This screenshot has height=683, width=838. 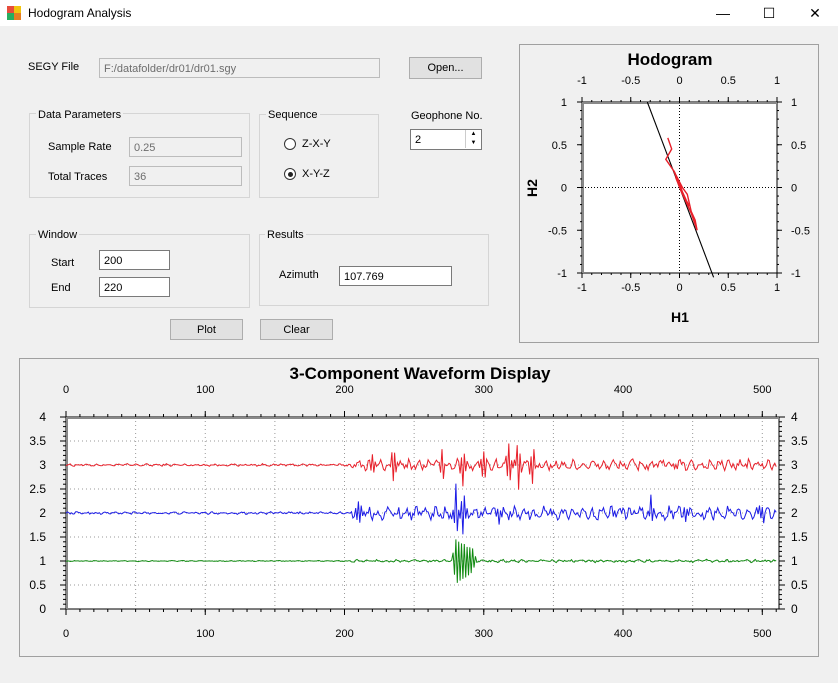 I want to click on data-parameters-title: Data Parameters, so click(x=80, y=115).